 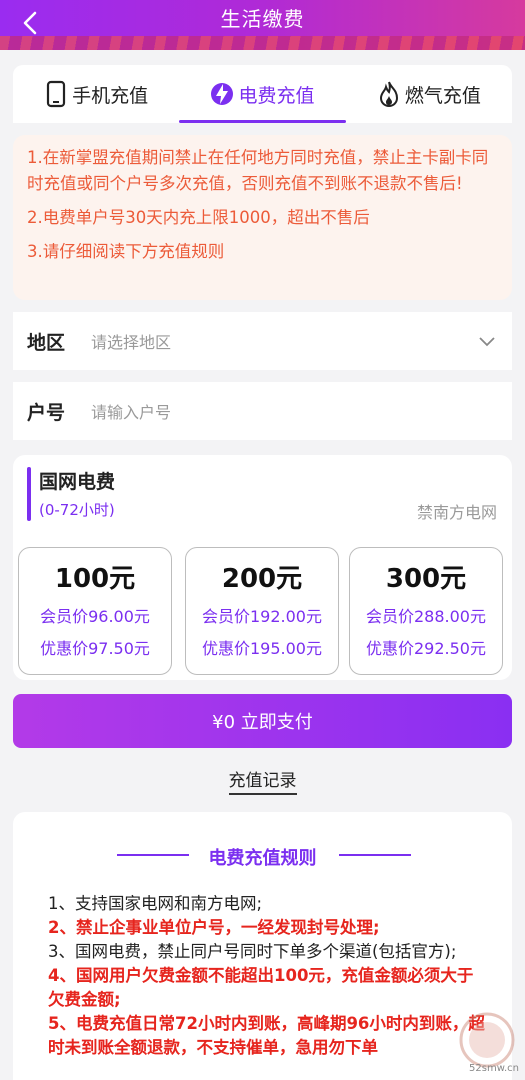 I want to click on rule-item: 1、支持国家电网和南方电网;, so click(x=155, y=903).